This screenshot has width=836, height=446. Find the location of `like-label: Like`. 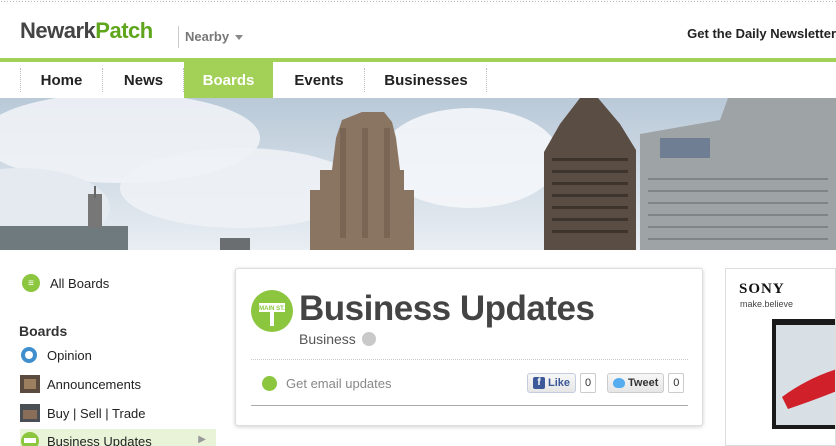

like-label: Like is located at coordinates (559, 383).